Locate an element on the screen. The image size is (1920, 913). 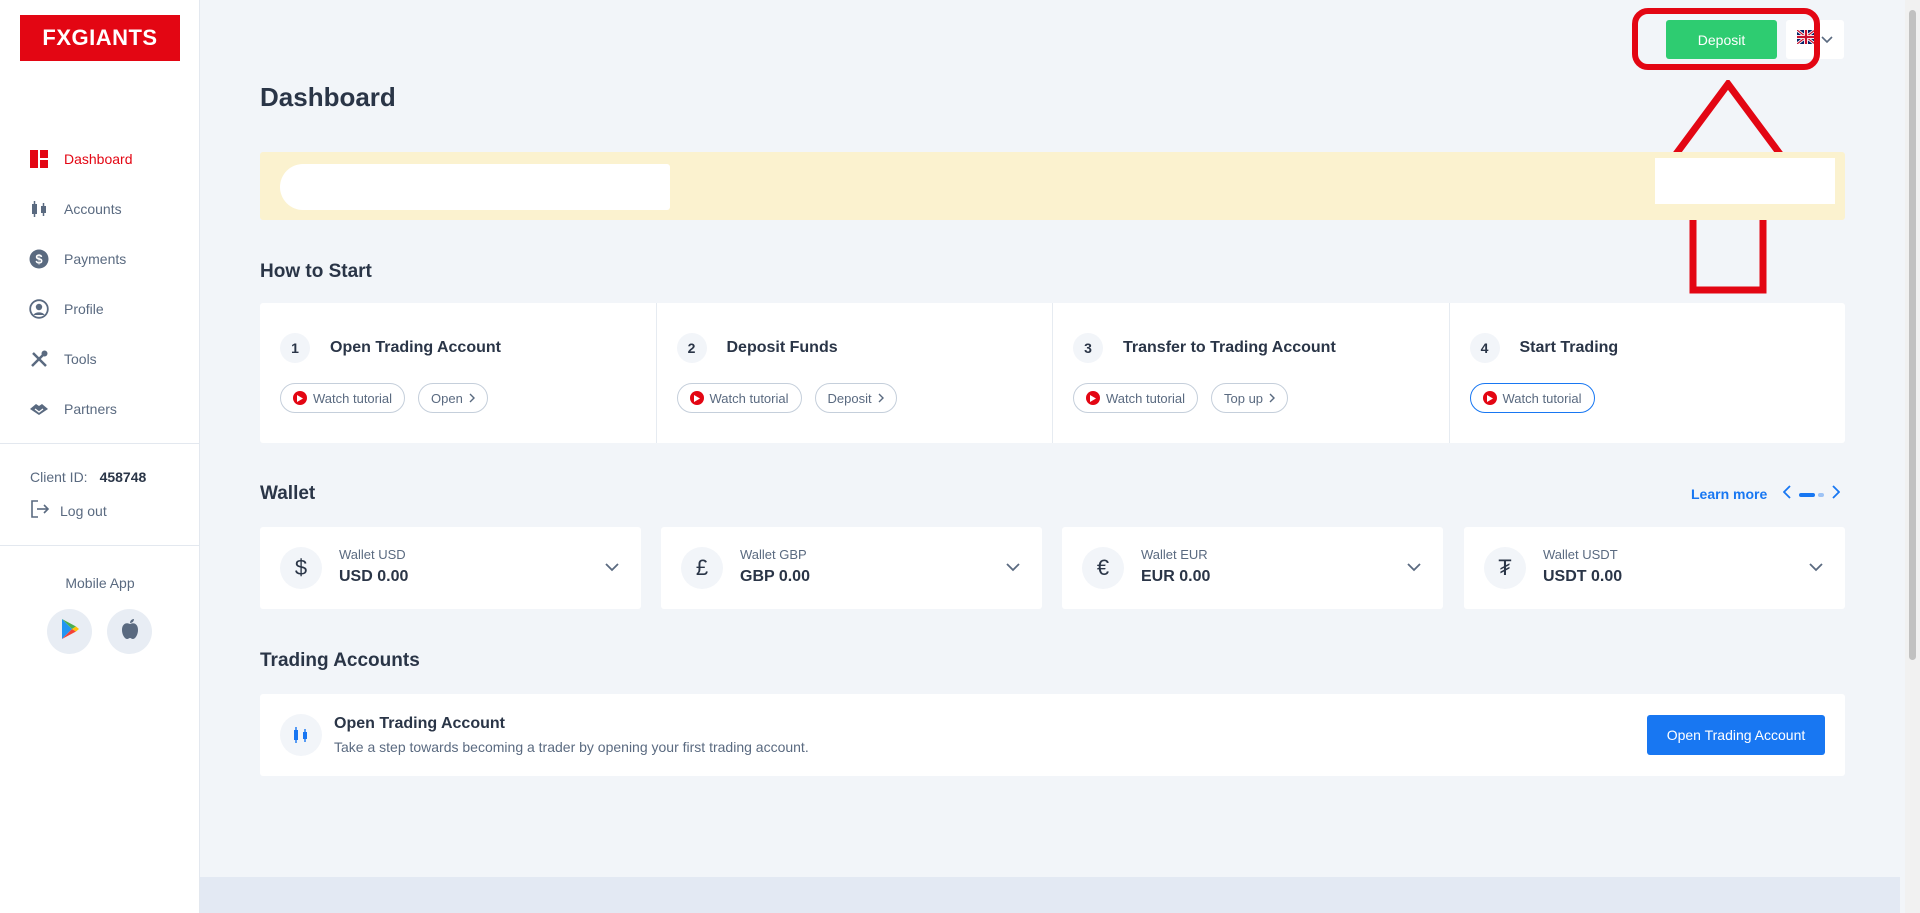
wallet-card-usdt: ₮ Wallet USDT USDT 0.00 is located at coordinates (1654, 568).